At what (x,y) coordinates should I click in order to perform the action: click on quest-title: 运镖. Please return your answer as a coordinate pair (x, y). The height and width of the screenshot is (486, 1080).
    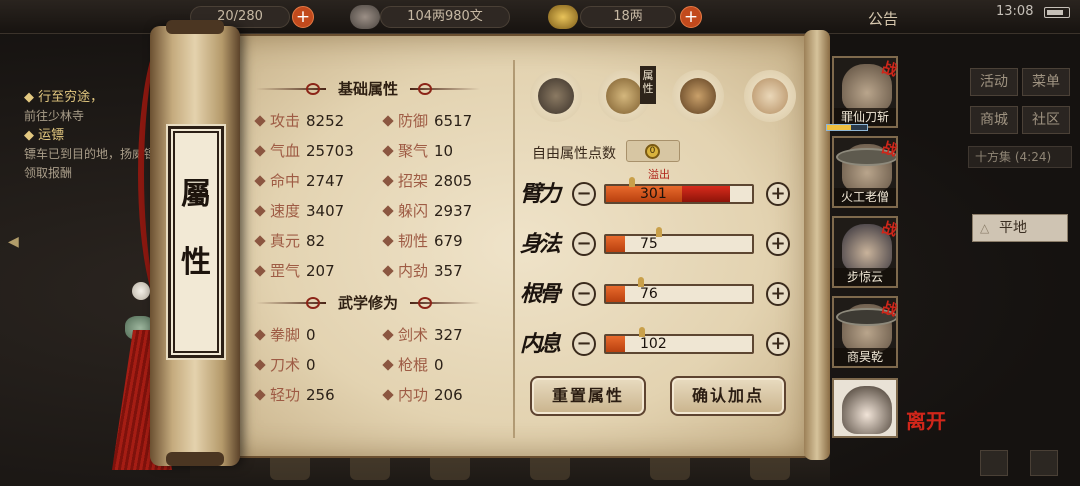
    Looking at the image, I should click on (51, 135).